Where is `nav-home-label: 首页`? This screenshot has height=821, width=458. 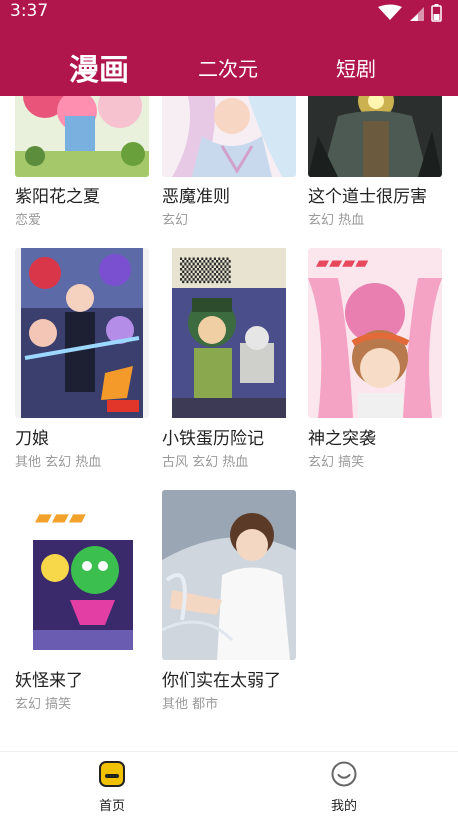
nav-home-label: 首页 is located at coordinates (111, 806).